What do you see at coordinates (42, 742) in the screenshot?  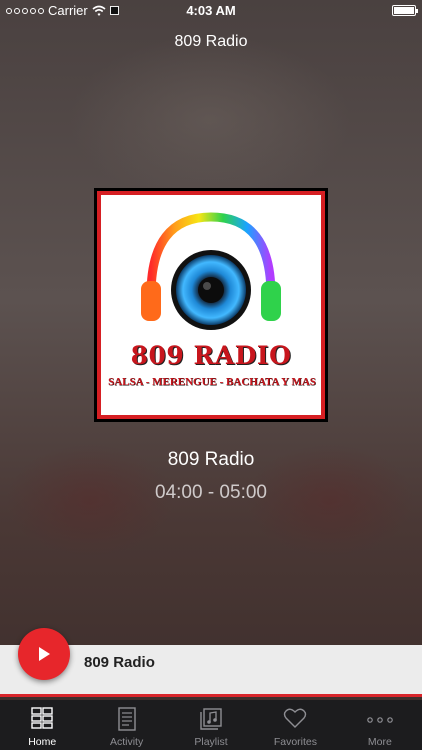 I see `tab-home-label: Home` at bounding box center [42, 742].